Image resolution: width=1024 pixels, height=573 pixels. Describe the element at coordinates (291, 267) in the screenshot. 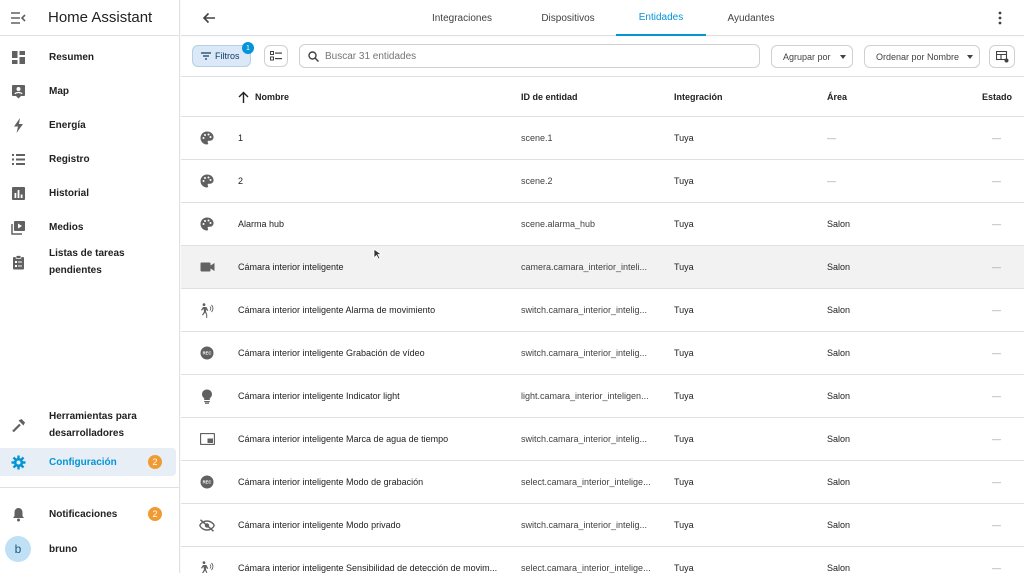

I see `entity-name-cell: Cámara interior inteligente` at that location.